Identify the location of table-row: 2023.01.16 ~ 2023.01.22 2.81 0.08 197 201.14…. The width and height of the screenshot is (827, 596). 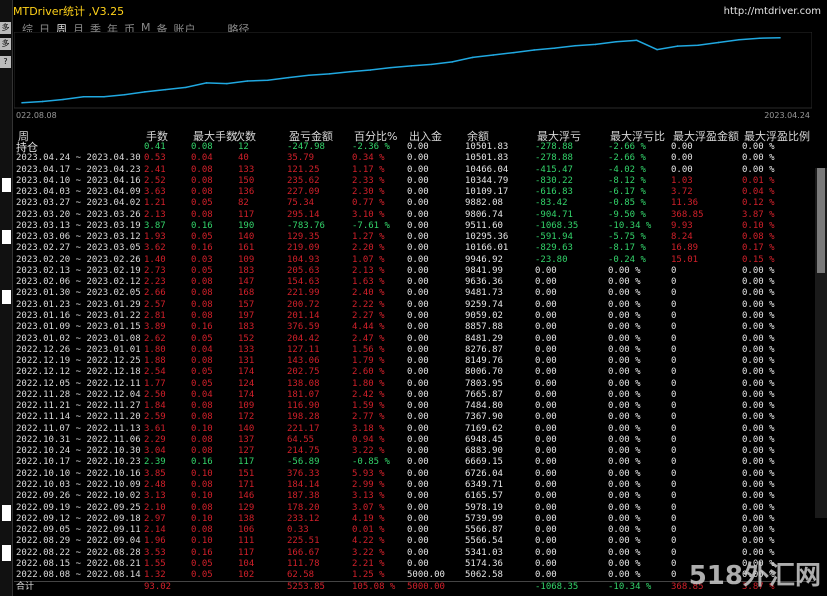
(414, 316).